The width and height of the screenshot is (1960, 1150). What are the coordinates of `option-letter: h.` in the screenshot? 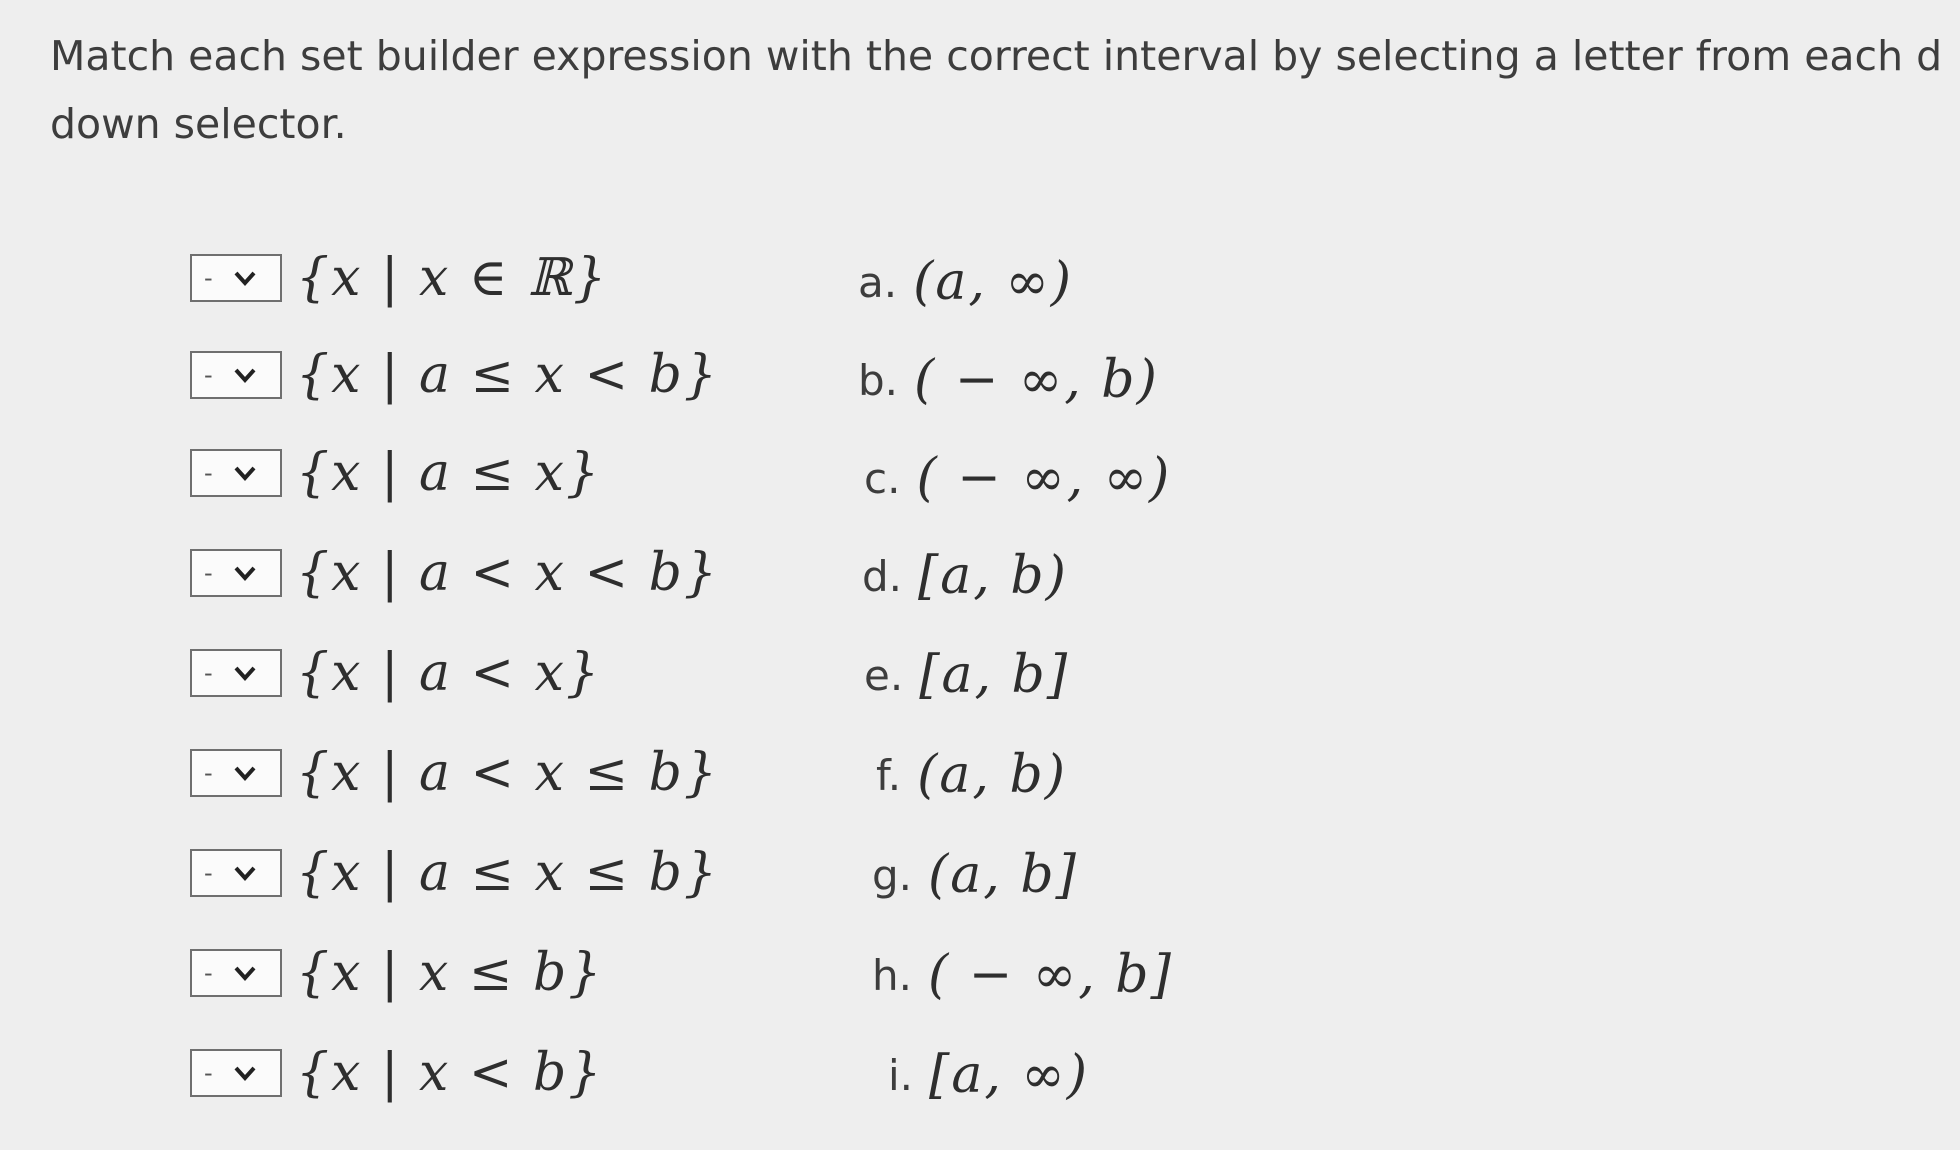 It's located at (892, 975).